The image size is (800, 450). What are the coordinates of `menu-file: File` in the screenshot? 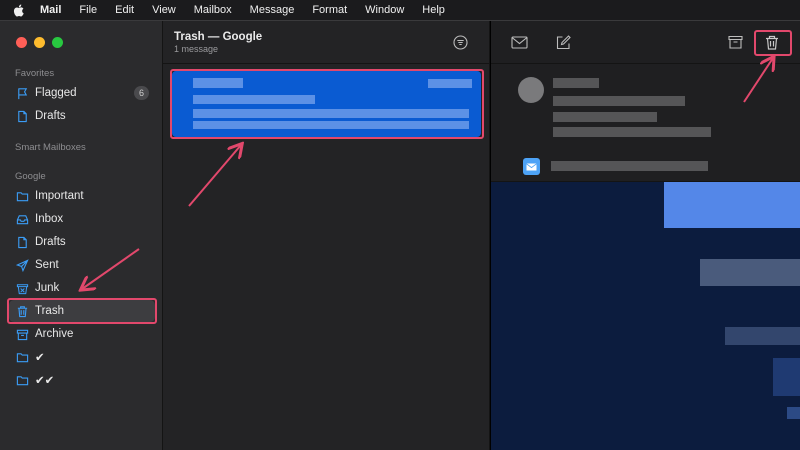 It's located at (88, 10).